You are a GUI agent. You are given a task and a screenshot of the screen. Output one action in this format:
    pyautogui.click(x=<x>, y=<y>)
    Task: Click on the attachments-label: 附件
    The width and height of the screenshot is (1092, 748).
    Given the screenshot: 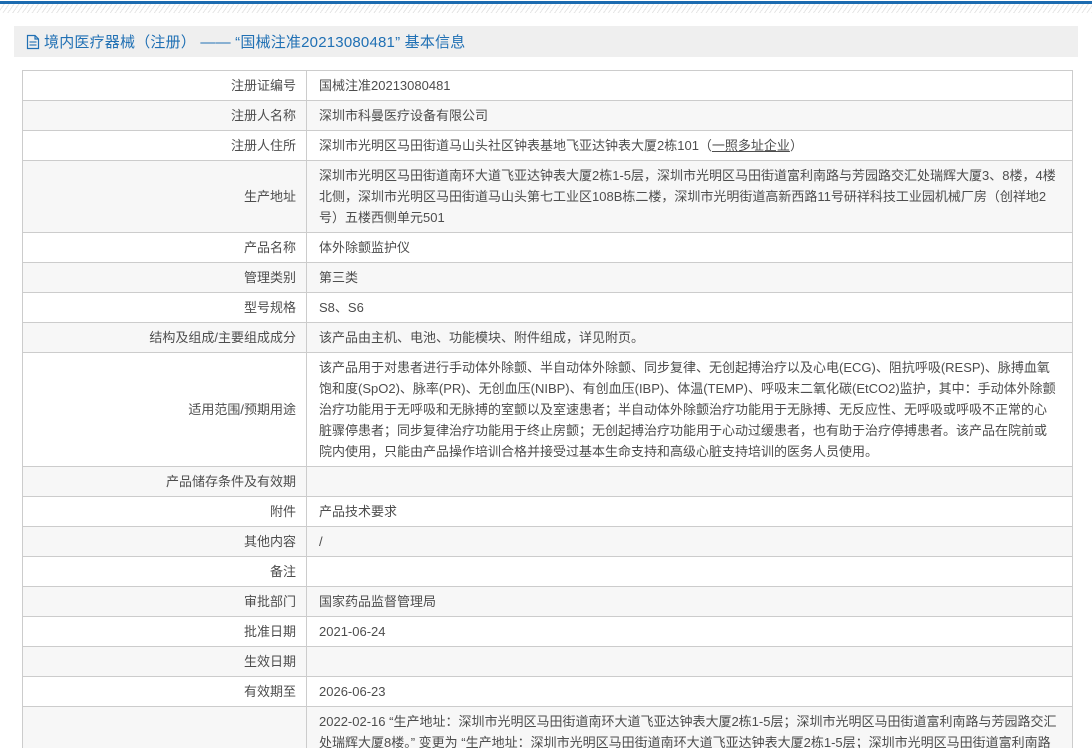 What is the action you would take?
    pyautogui.click(x=164, y=511)
    